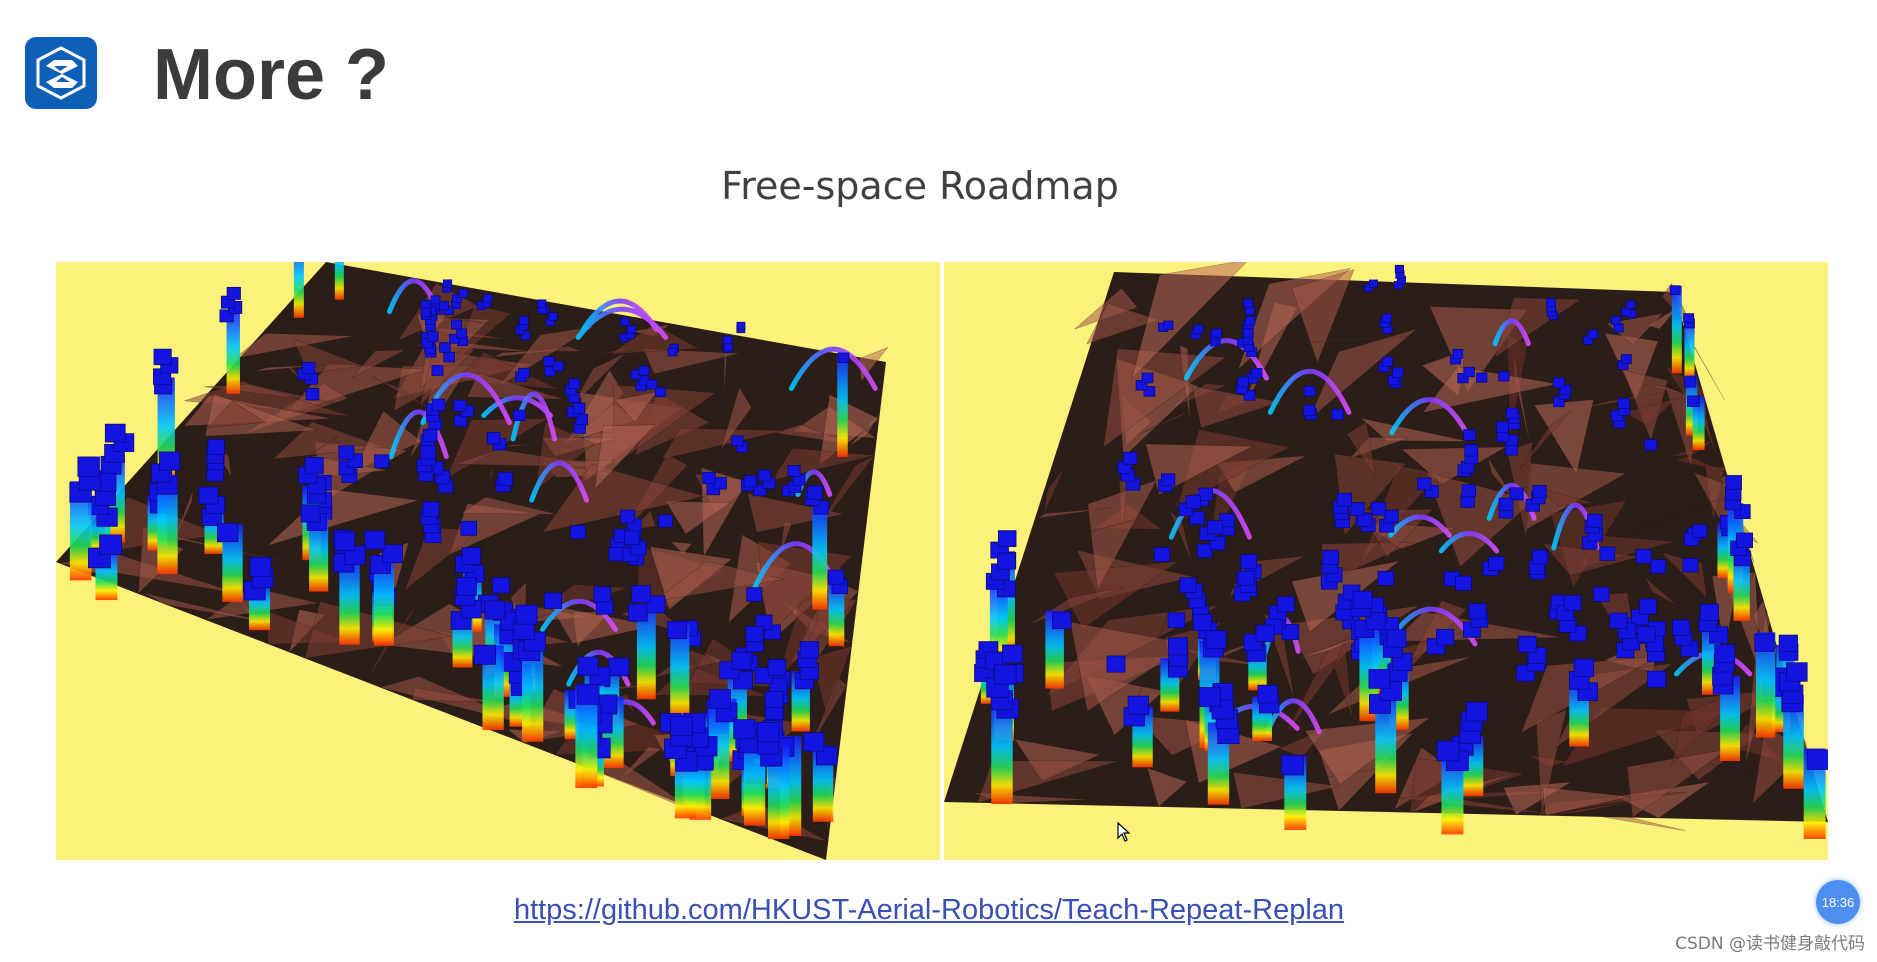 Image resolution: width=1877 pixels, height=962 pixels. Describe the element at coordinates (1124, 832) in the screenshot. I see `mouse-cursor-icon` at that location.